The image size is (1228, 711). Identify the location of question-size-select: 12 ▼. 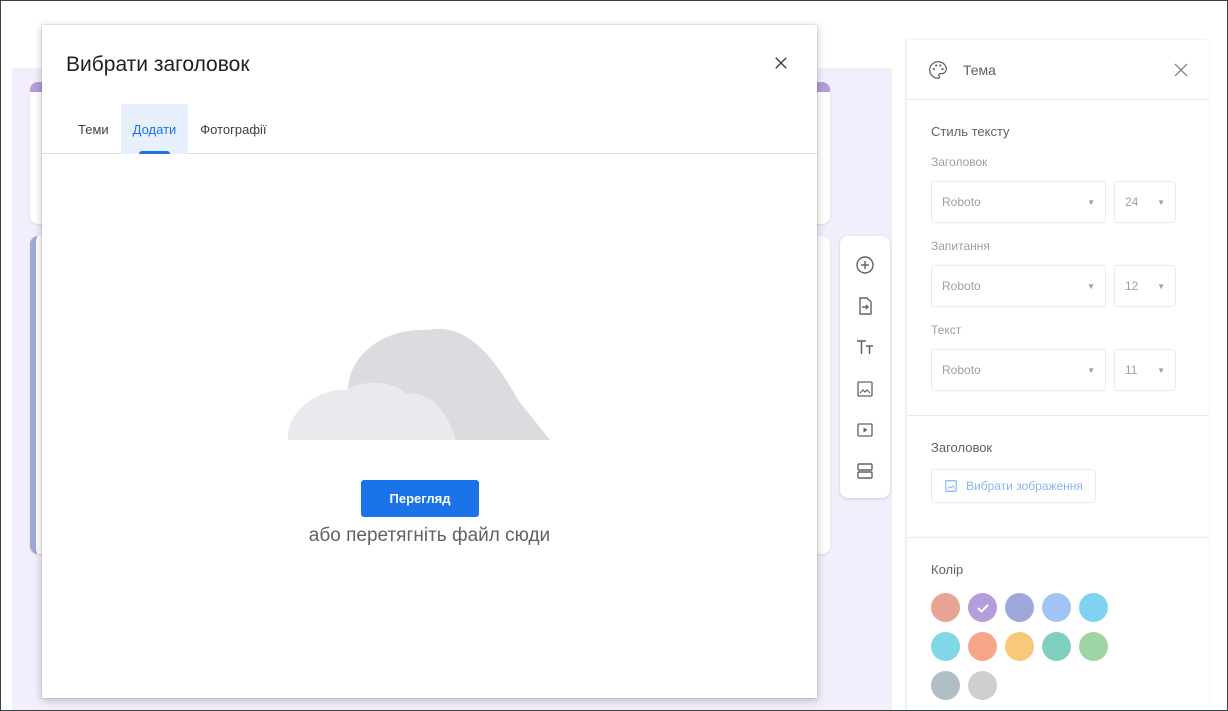
(1145, 286).